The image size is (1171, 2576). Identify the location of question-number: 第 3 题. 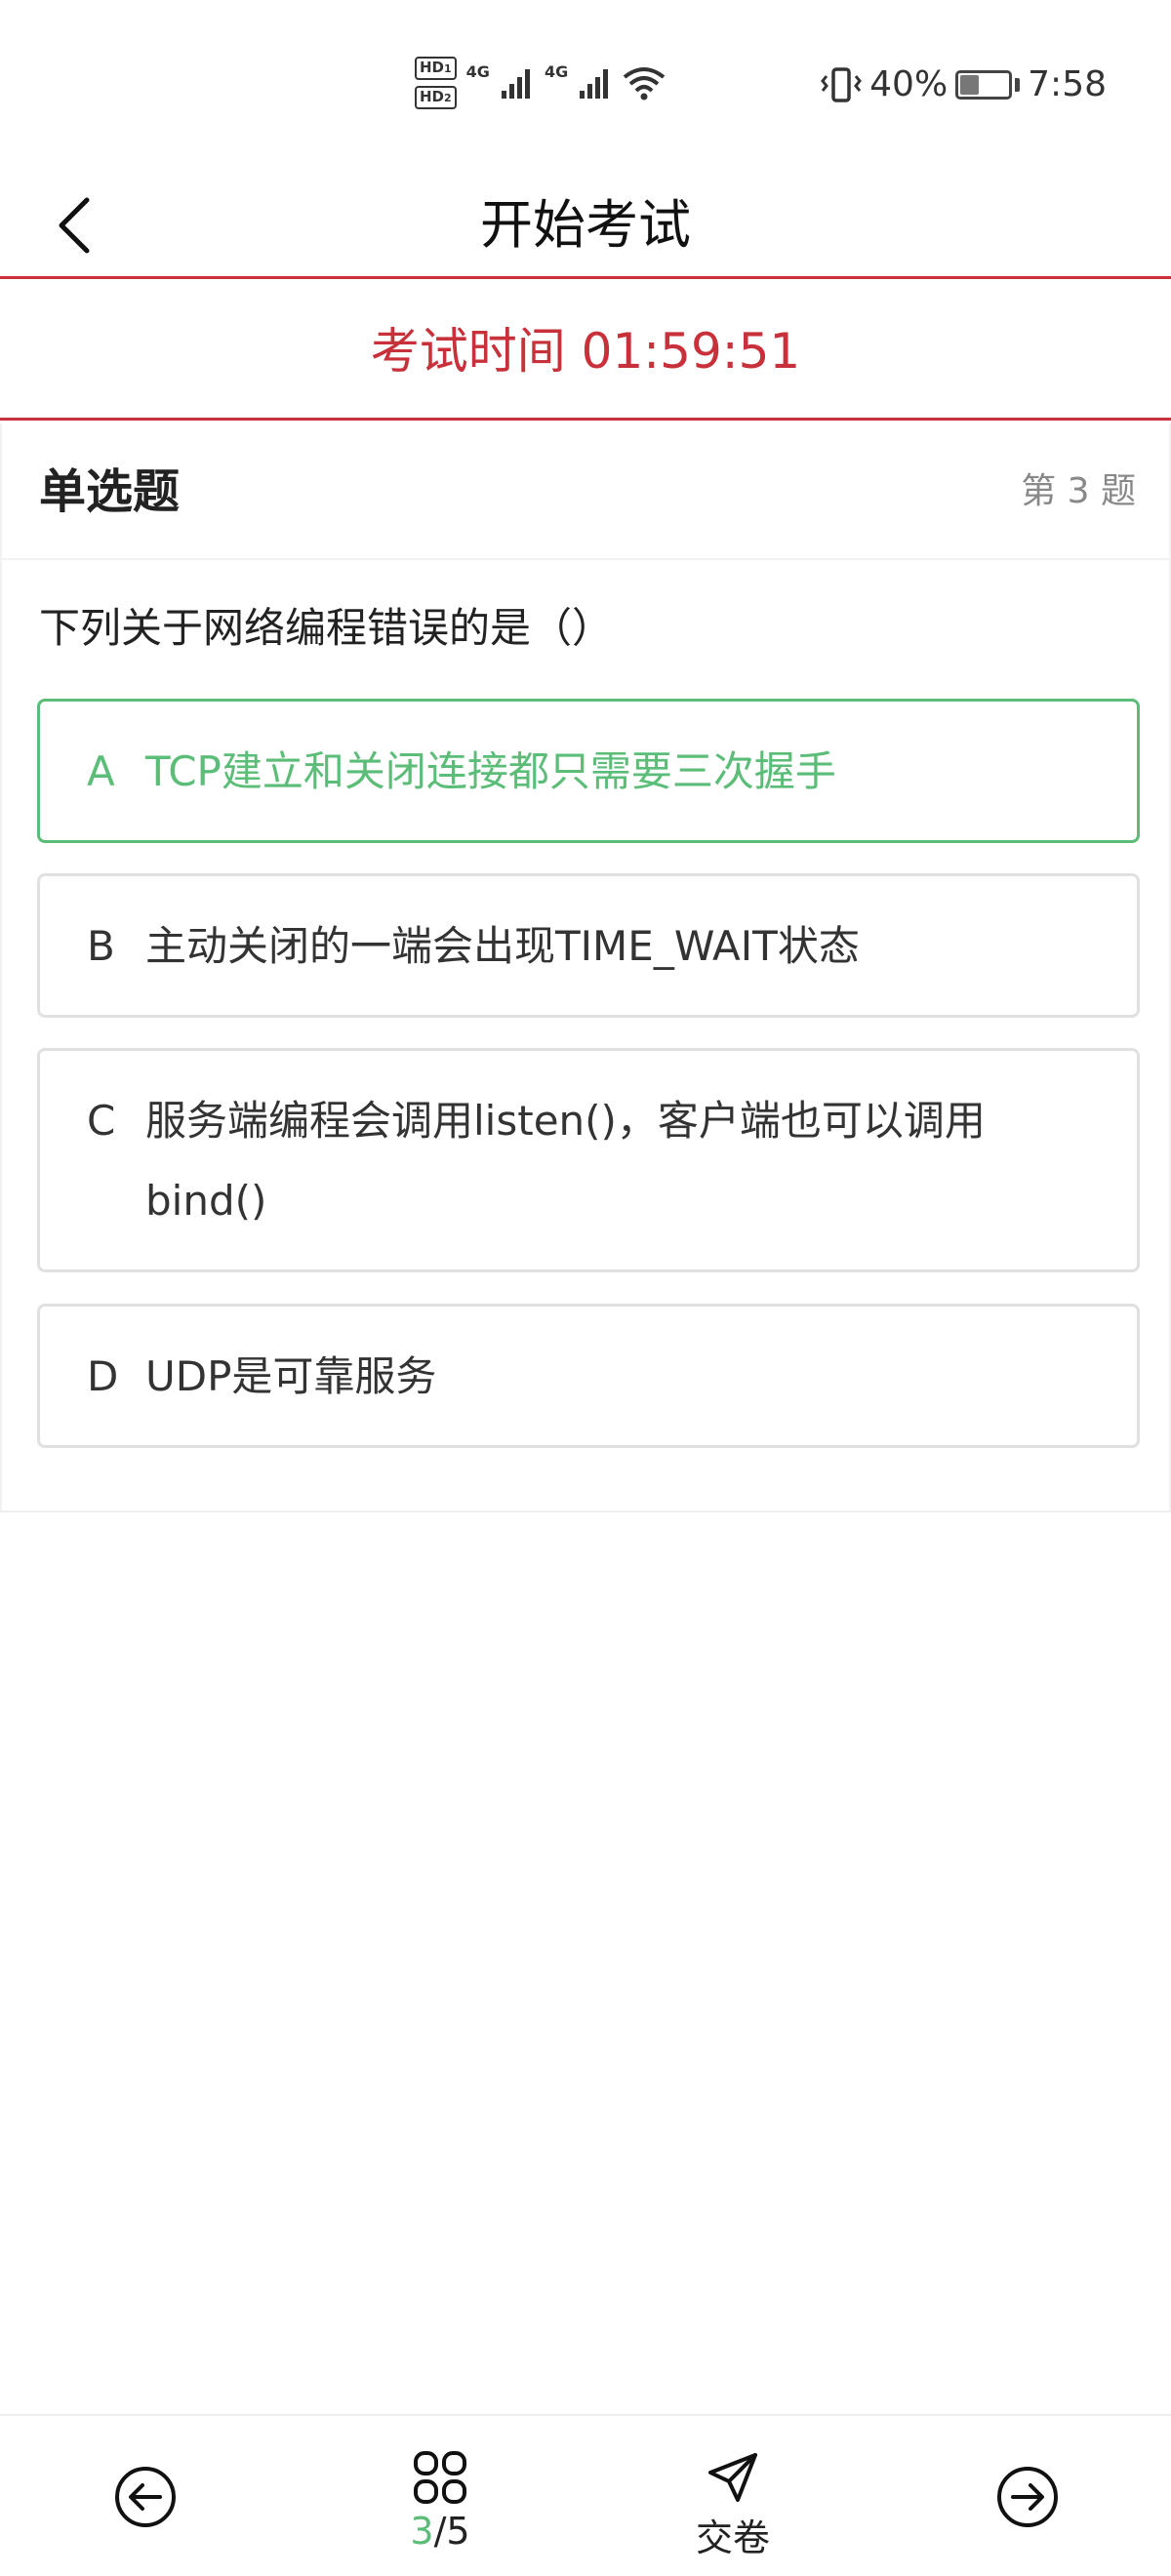
(1078, 491).